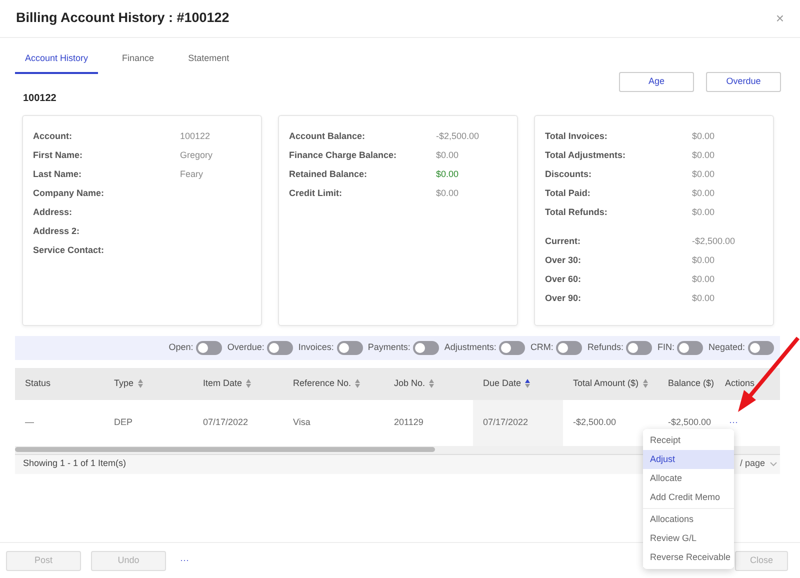 The width and height of the screenshot is (800, 578). What do you see at coordinates (563, 261) in the screenshot?
I see `field-label: Over 30:` at bounding box center [563, 261].